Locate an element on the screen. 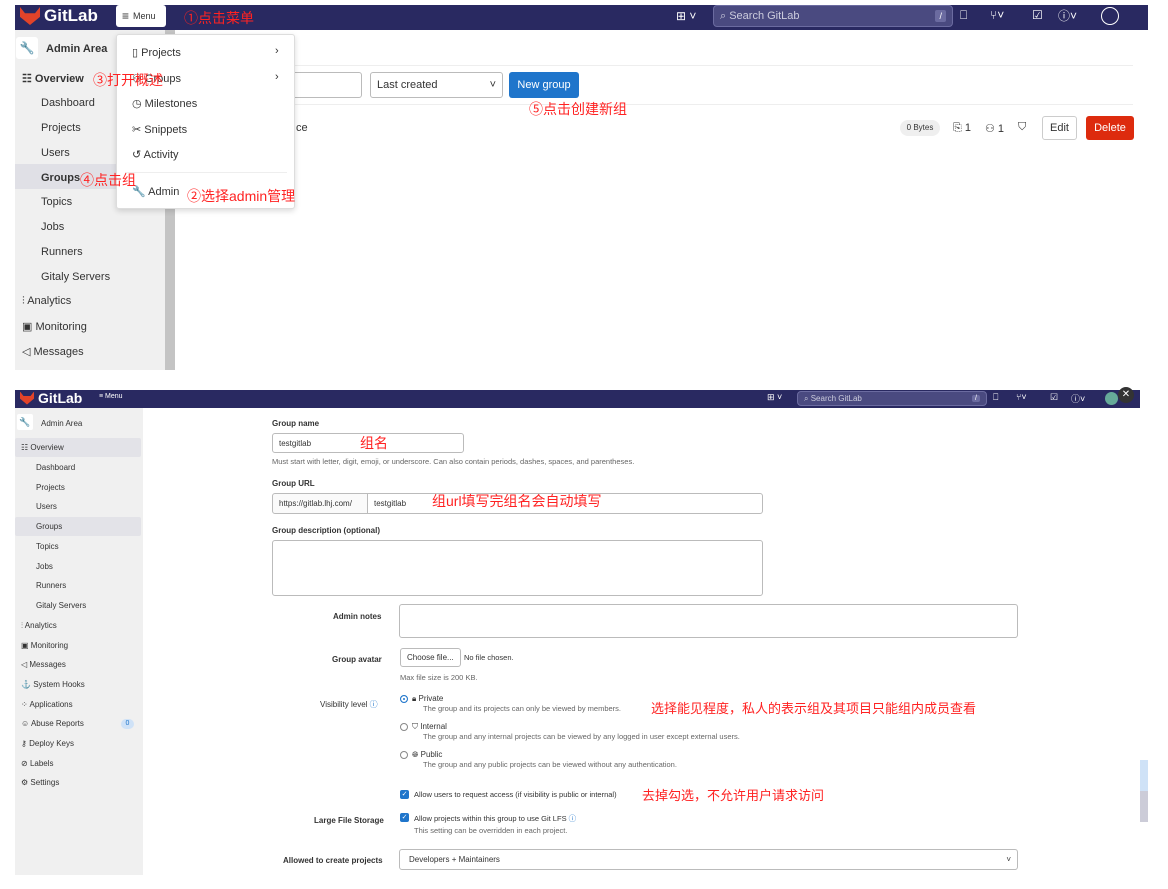  globe-icon: 🌐︎ is located at coordinates (416, 754).